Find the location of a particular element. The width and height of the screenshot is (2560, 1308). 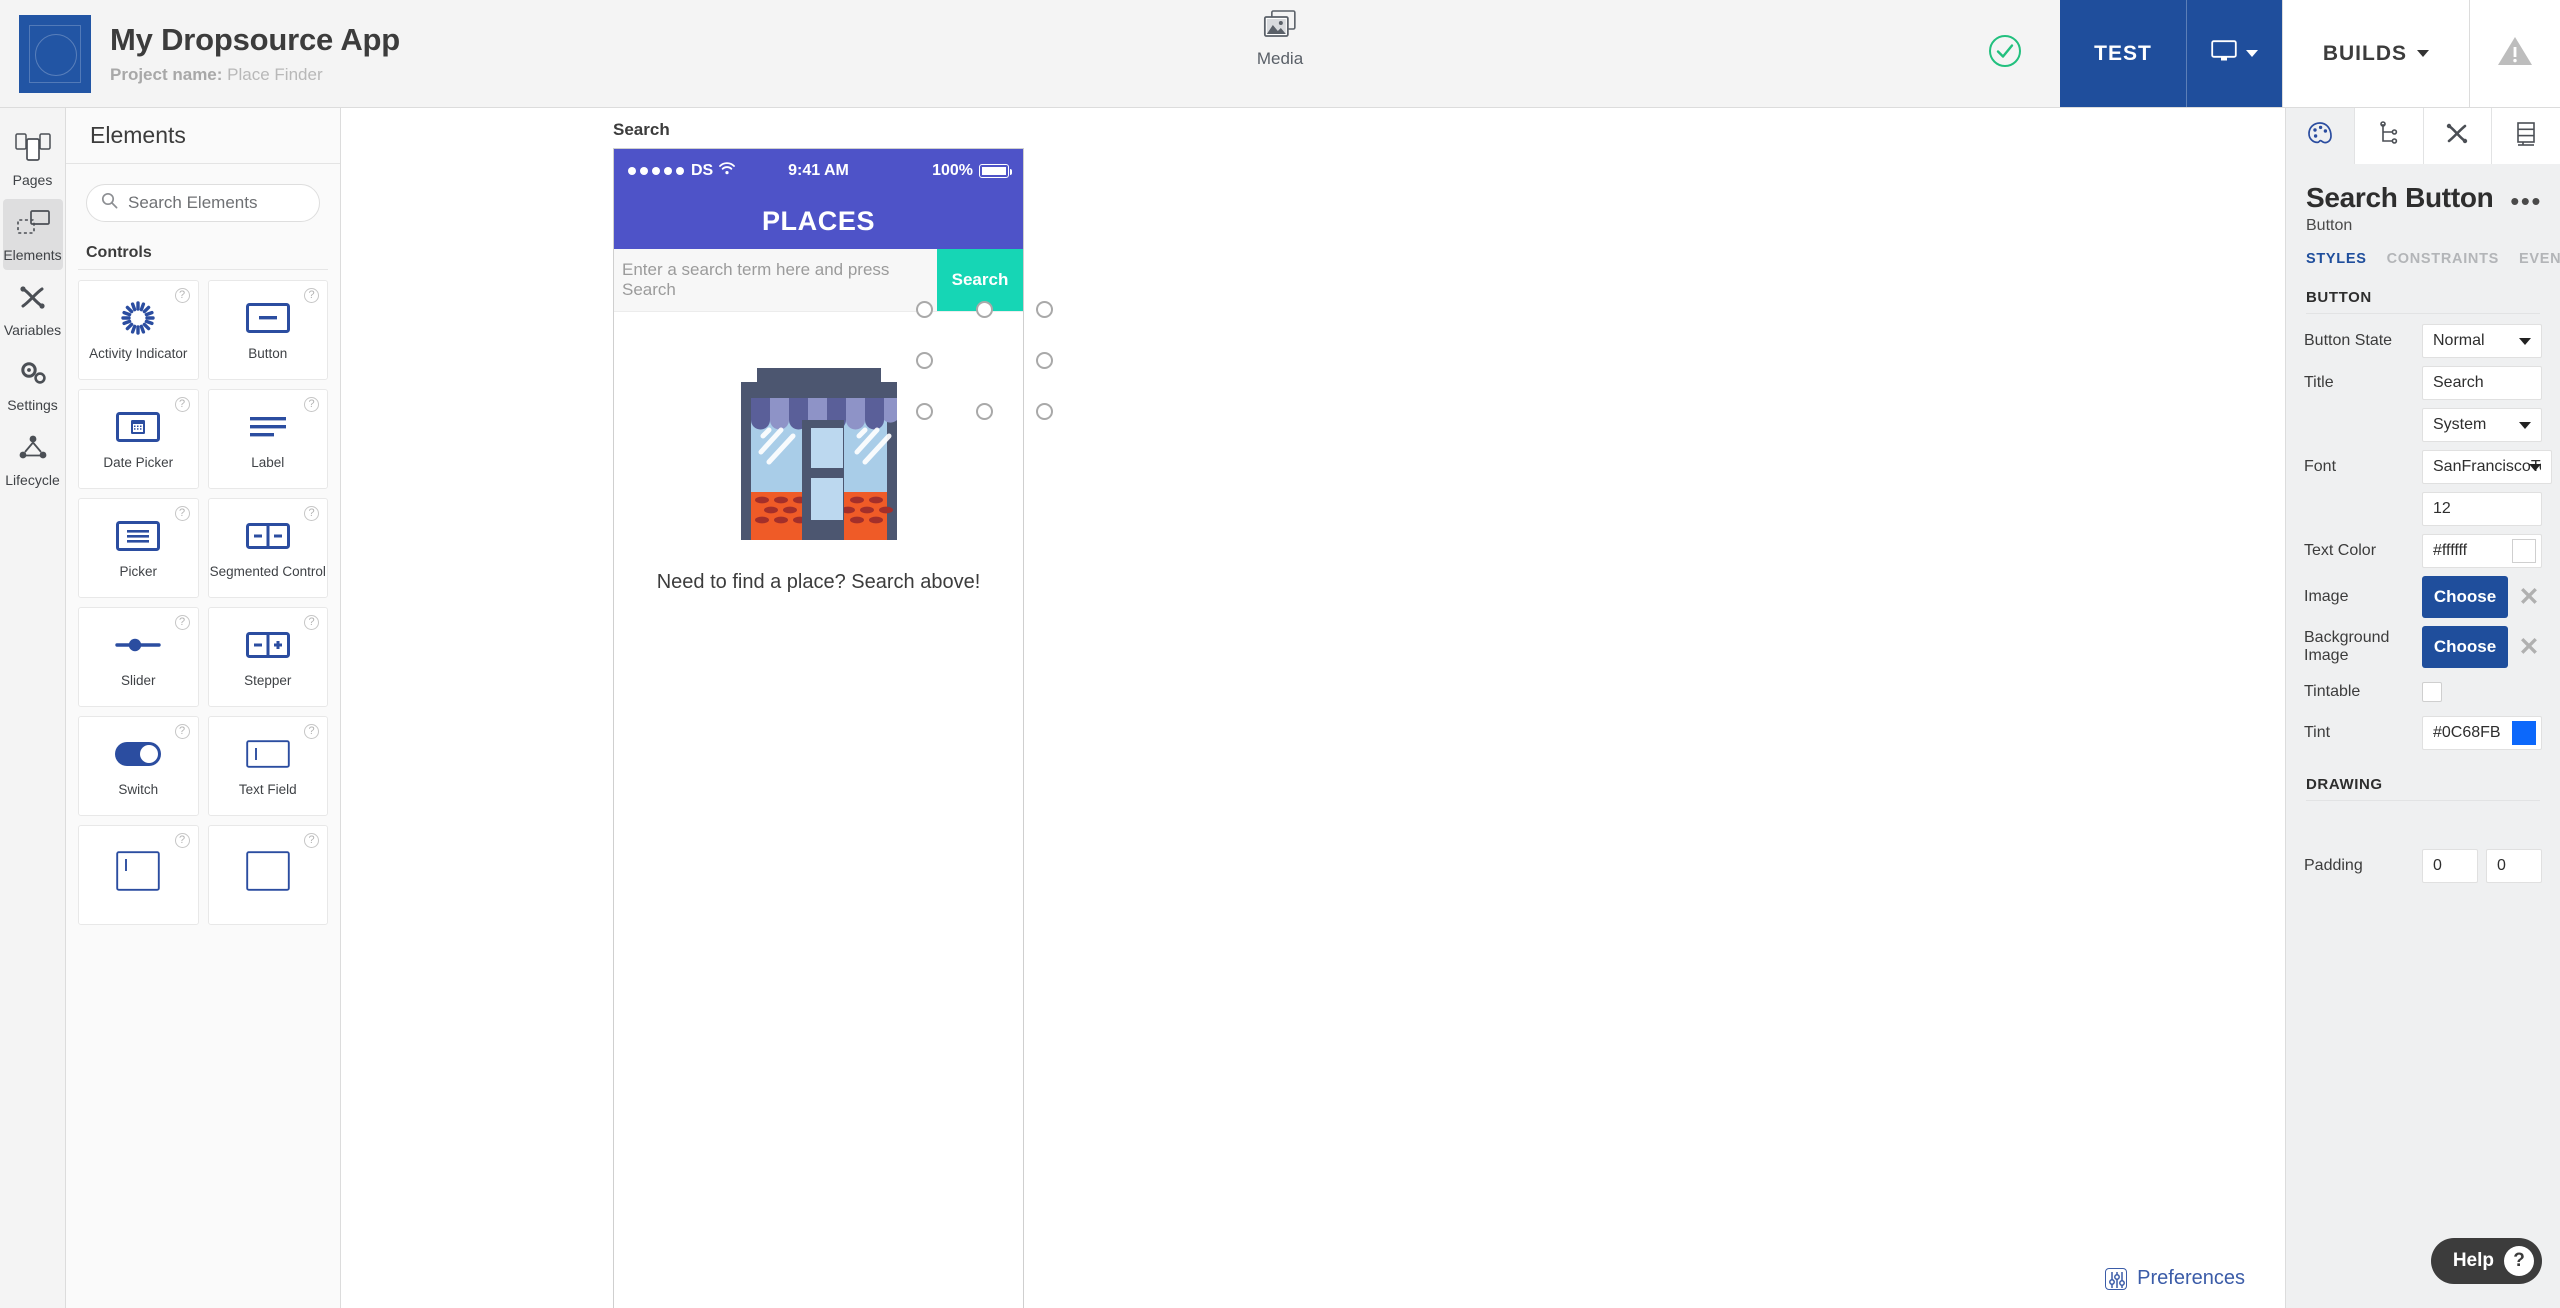

font-size-input: 12 is located at coordinates (2482, 509).